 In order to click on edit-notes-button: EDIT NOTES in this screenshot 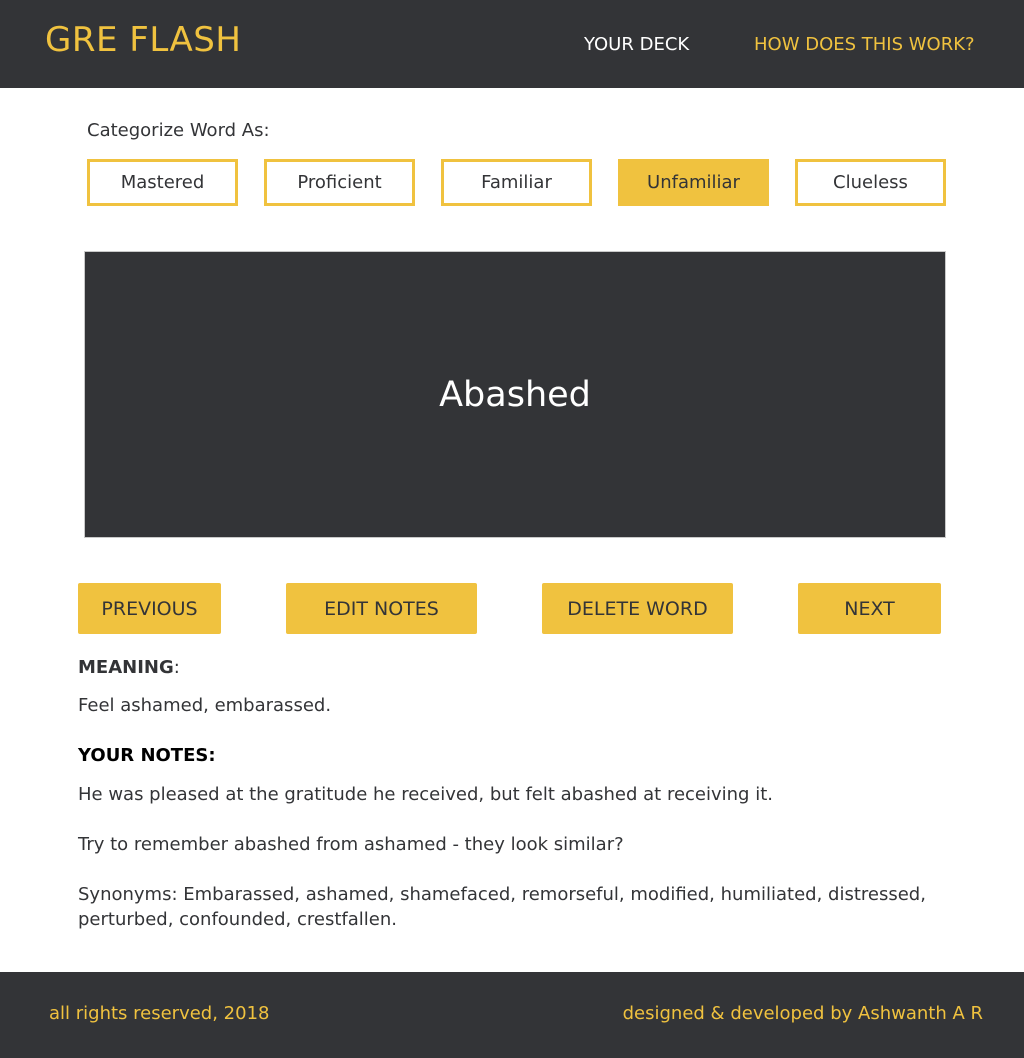, I will do `click(381, 608)`.